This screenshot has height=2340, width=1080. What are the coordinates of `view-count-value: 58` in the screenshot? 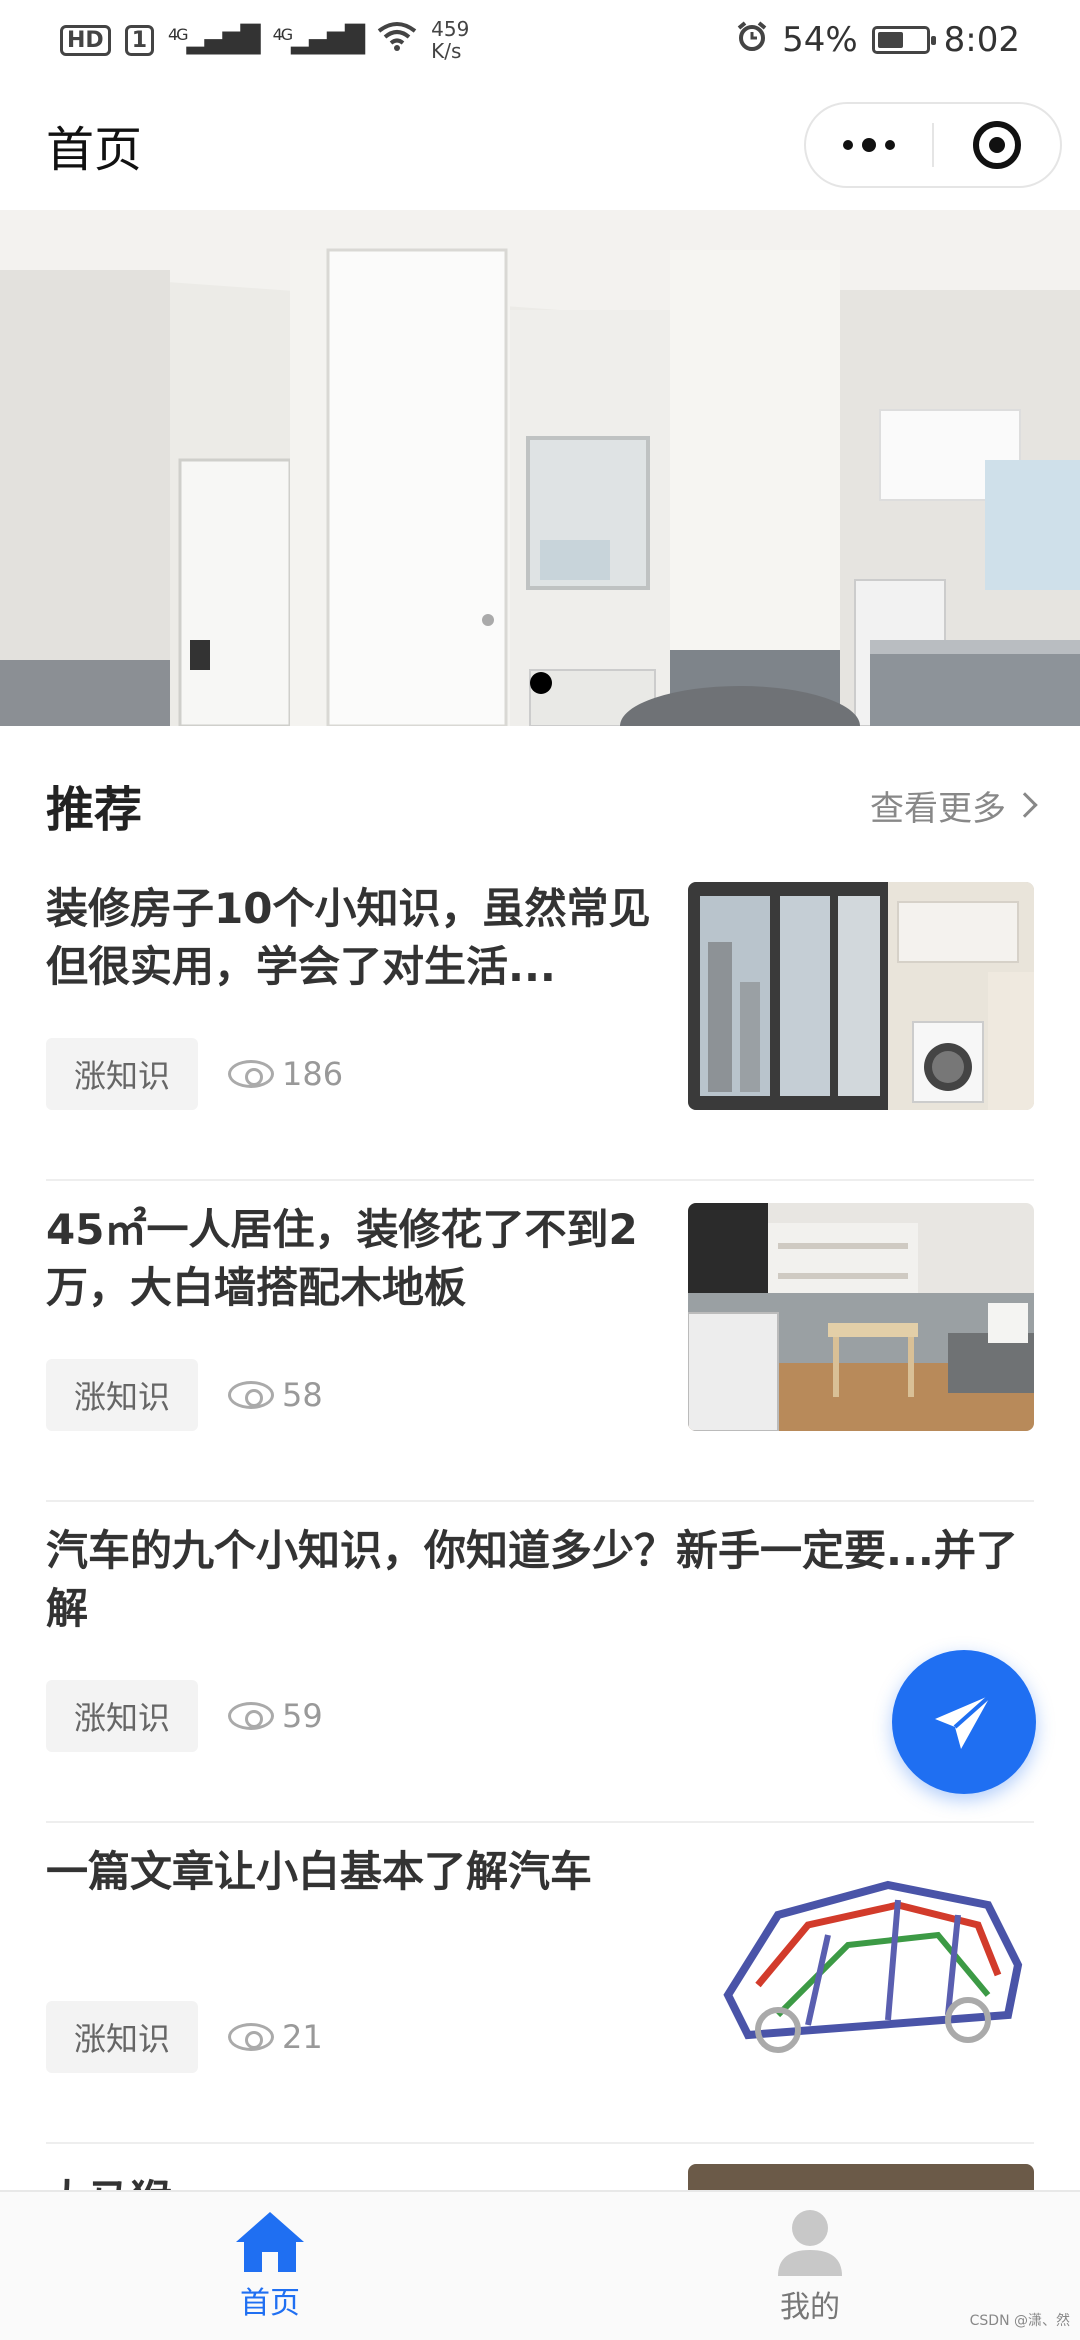 It's located at (302, 1395).